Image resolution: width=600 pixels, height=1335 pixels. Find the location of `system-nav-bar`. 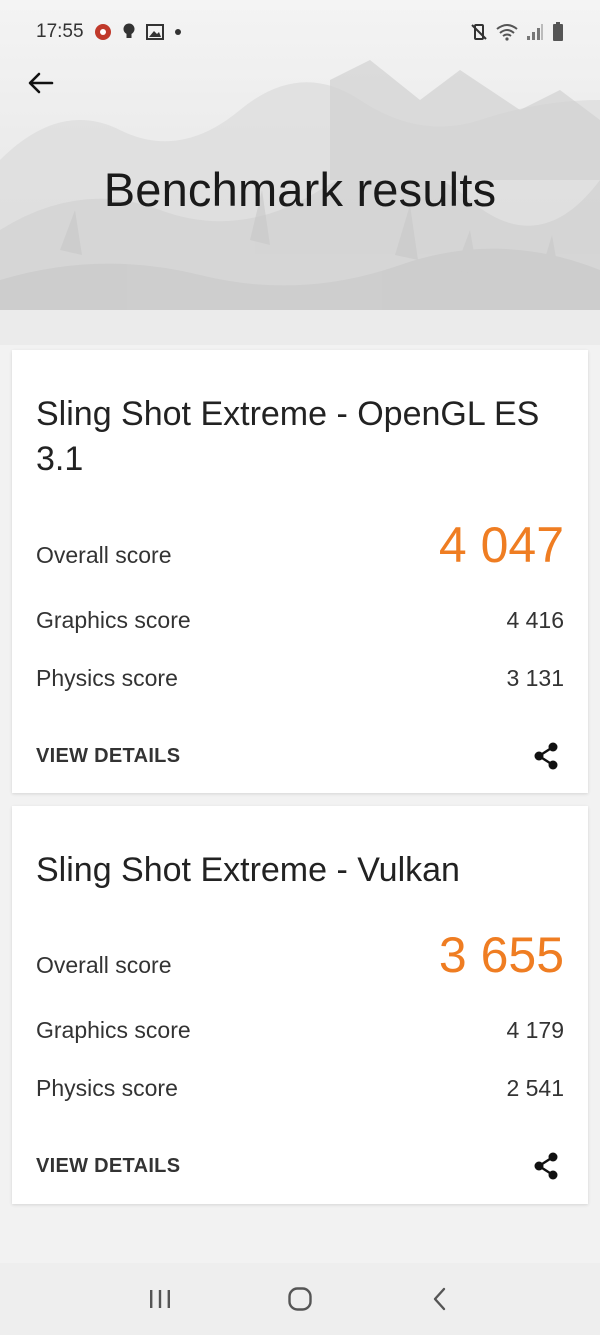

system-nav-bar is located at coordinates (300, 1299).